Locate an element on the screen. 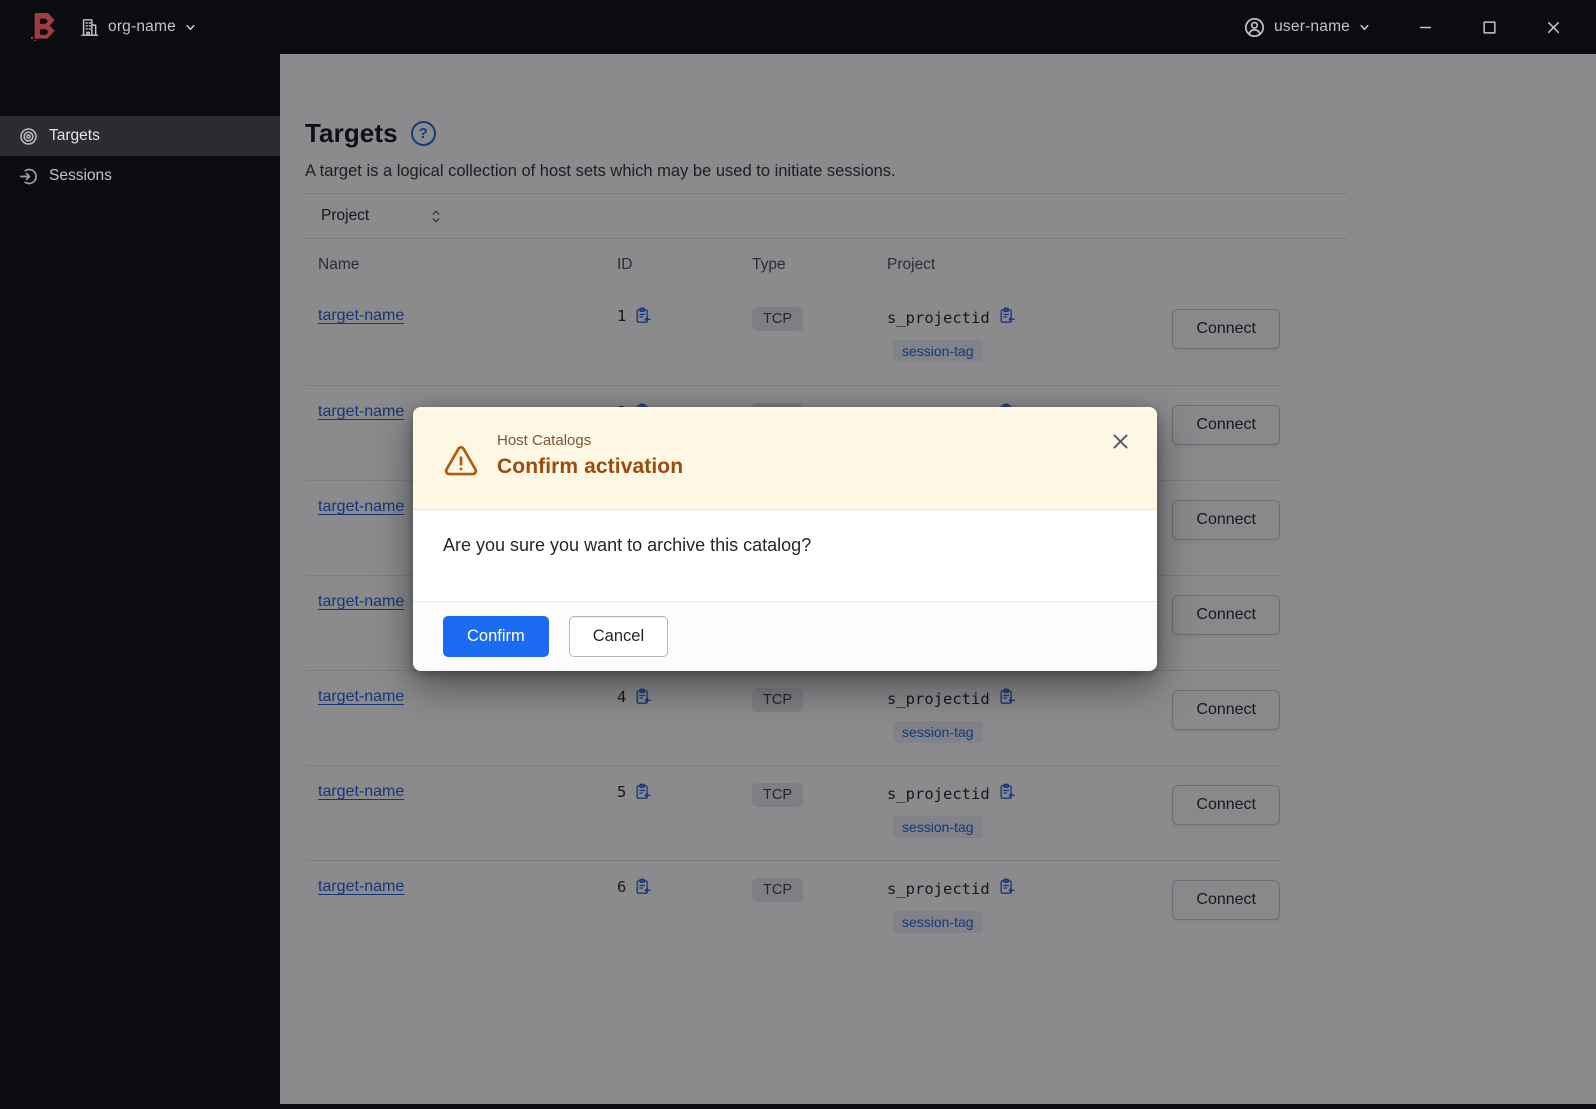 The width and height of the screenshot is (1596, 1109). sidebar-item-label: Sessions is located at coordinates (80, 175).